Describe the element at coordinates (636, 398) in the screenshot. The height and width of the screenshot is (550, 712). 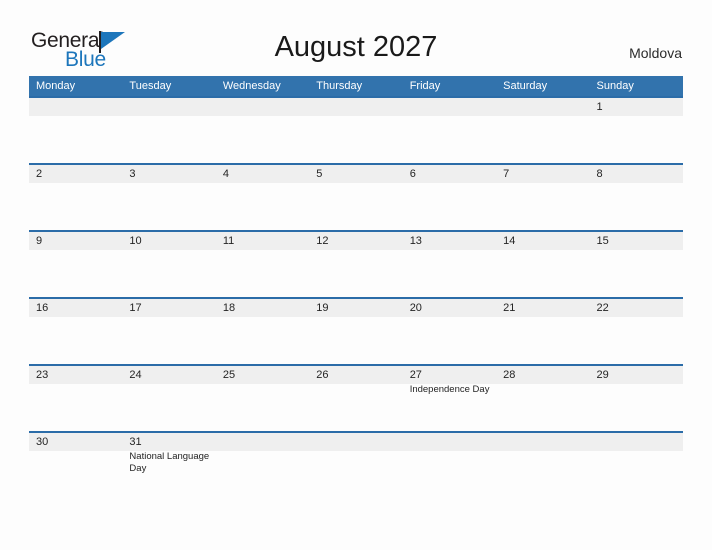
I see `day-cell: 29` at that location.